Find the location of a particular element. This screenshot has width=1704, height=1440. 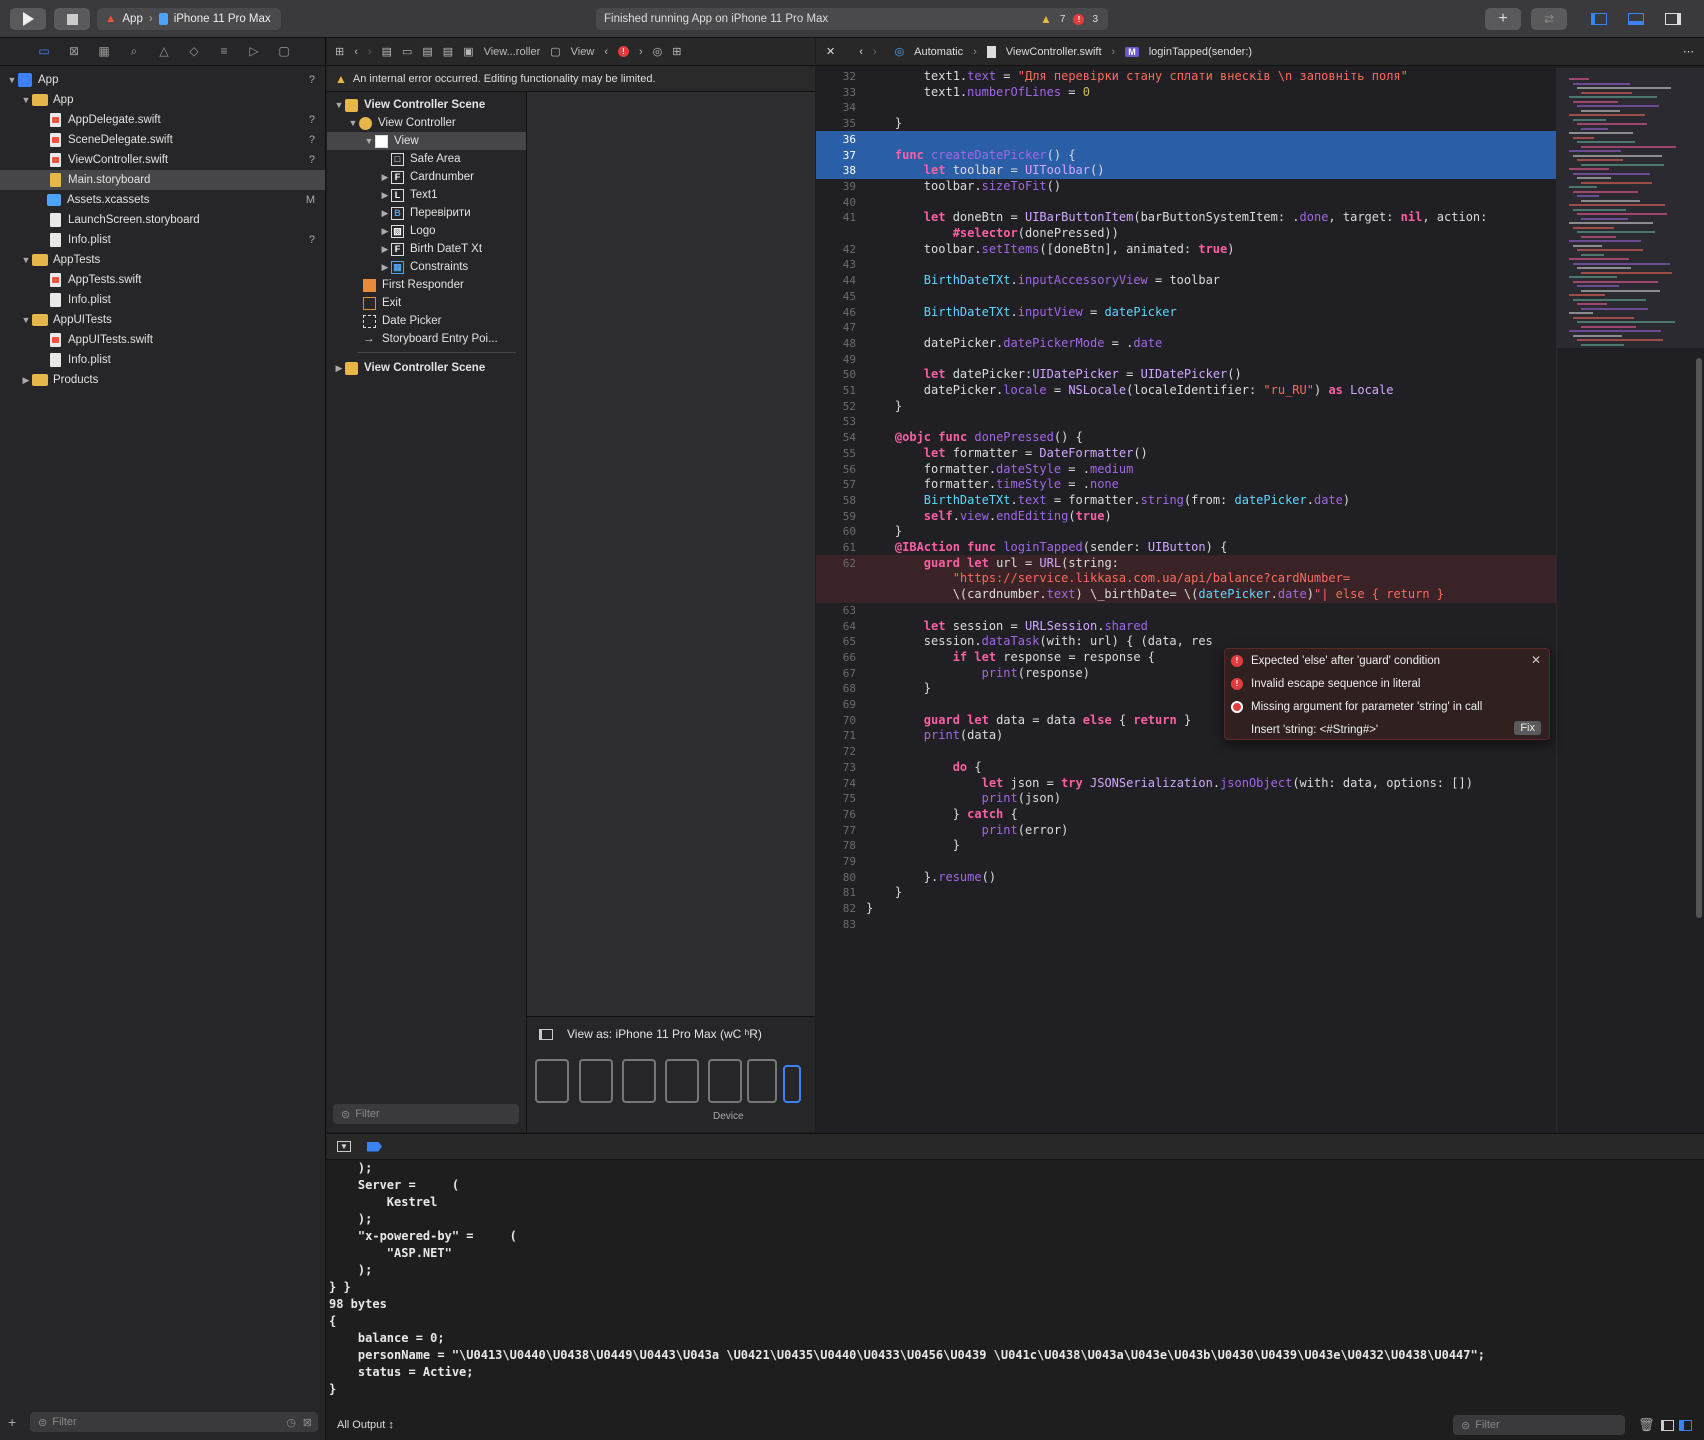

line-number: 56 is located at coordinates (836, 469).